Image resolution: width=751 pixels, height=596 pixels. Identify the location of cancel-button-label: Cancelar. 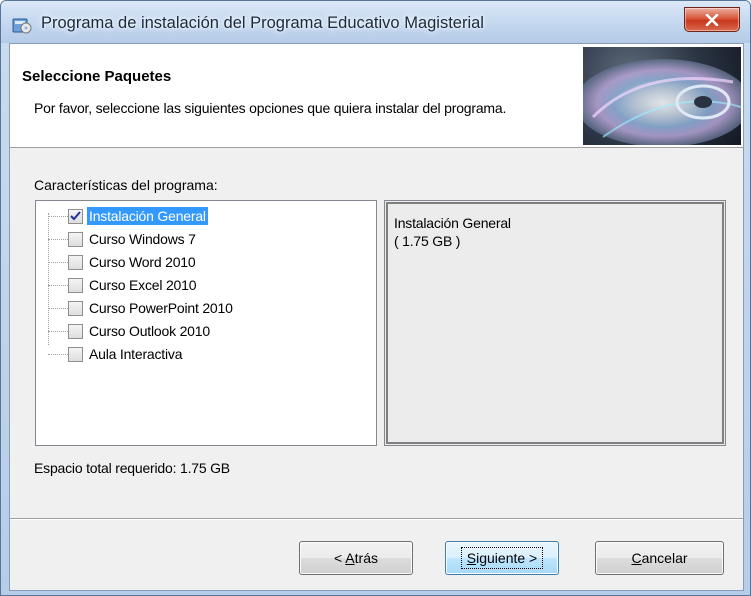
(659, 558).